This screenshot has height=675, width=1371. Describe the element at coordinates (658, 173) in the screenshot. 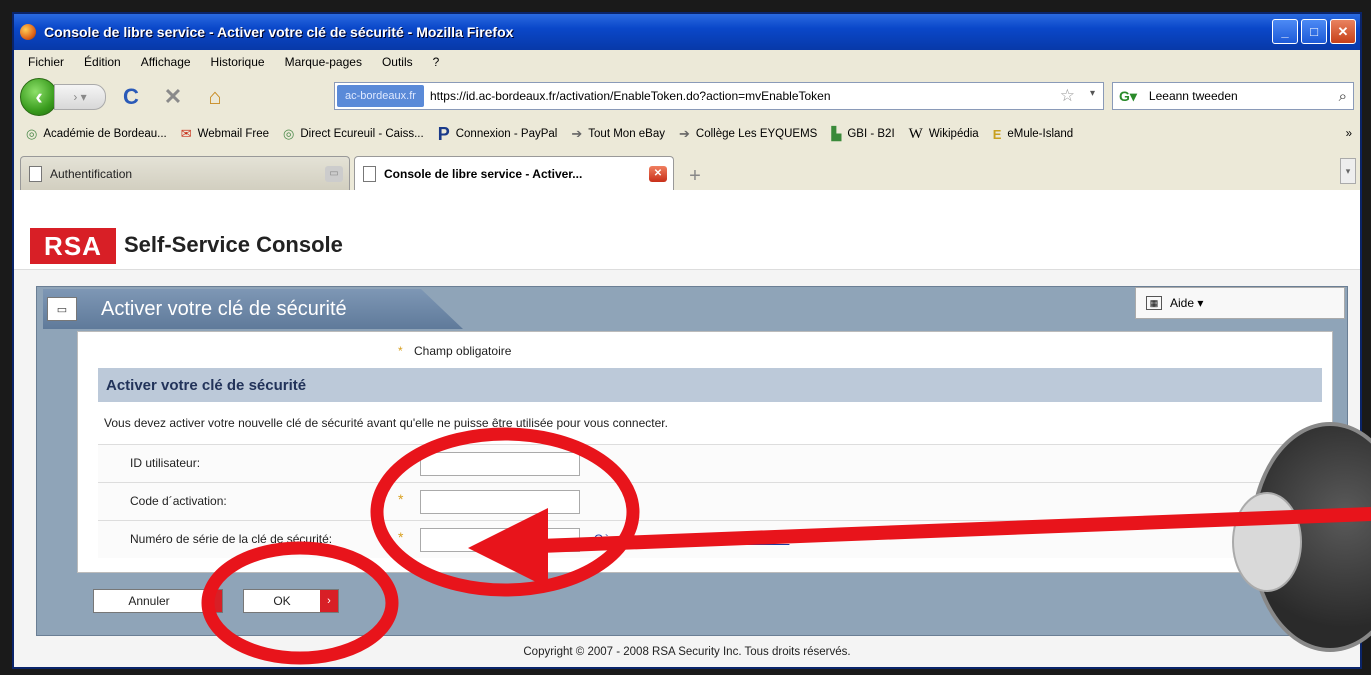

I see `tab-close-icon: ✕` at that location.